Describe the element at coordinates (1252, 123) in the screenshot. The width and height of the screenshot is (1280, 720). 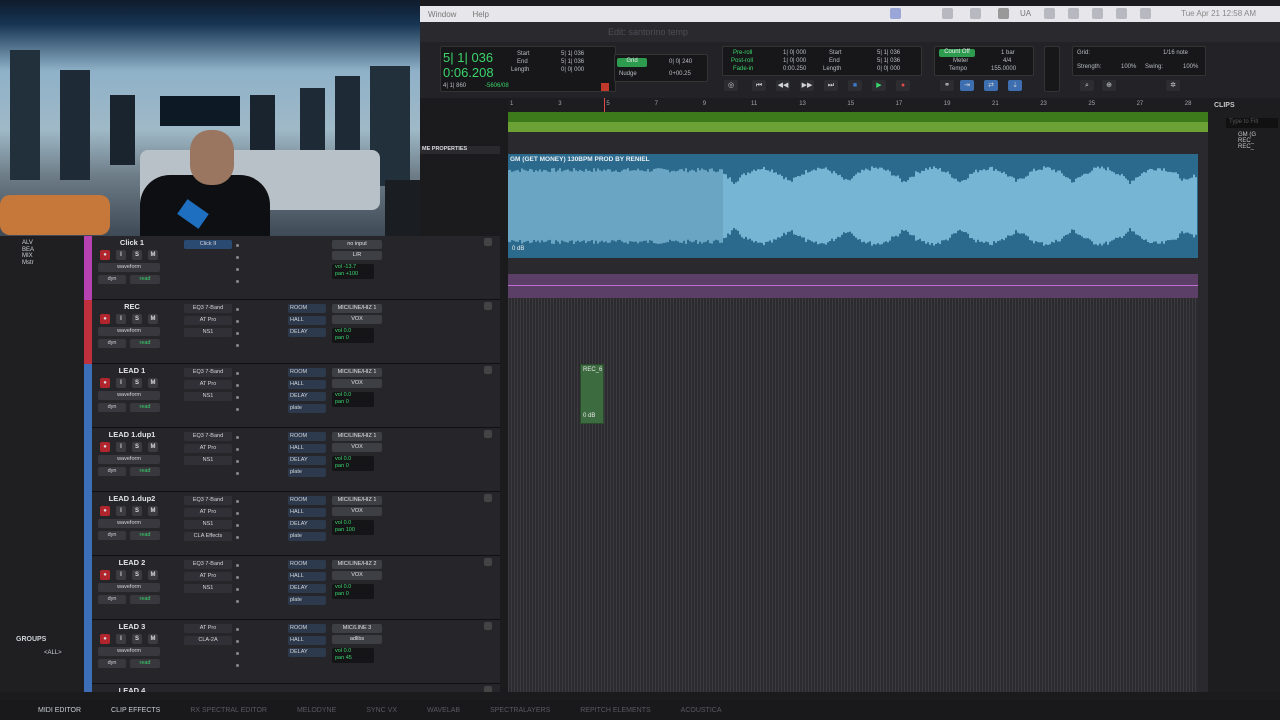
I see `clips-search-input: Type to Filt` at that location.